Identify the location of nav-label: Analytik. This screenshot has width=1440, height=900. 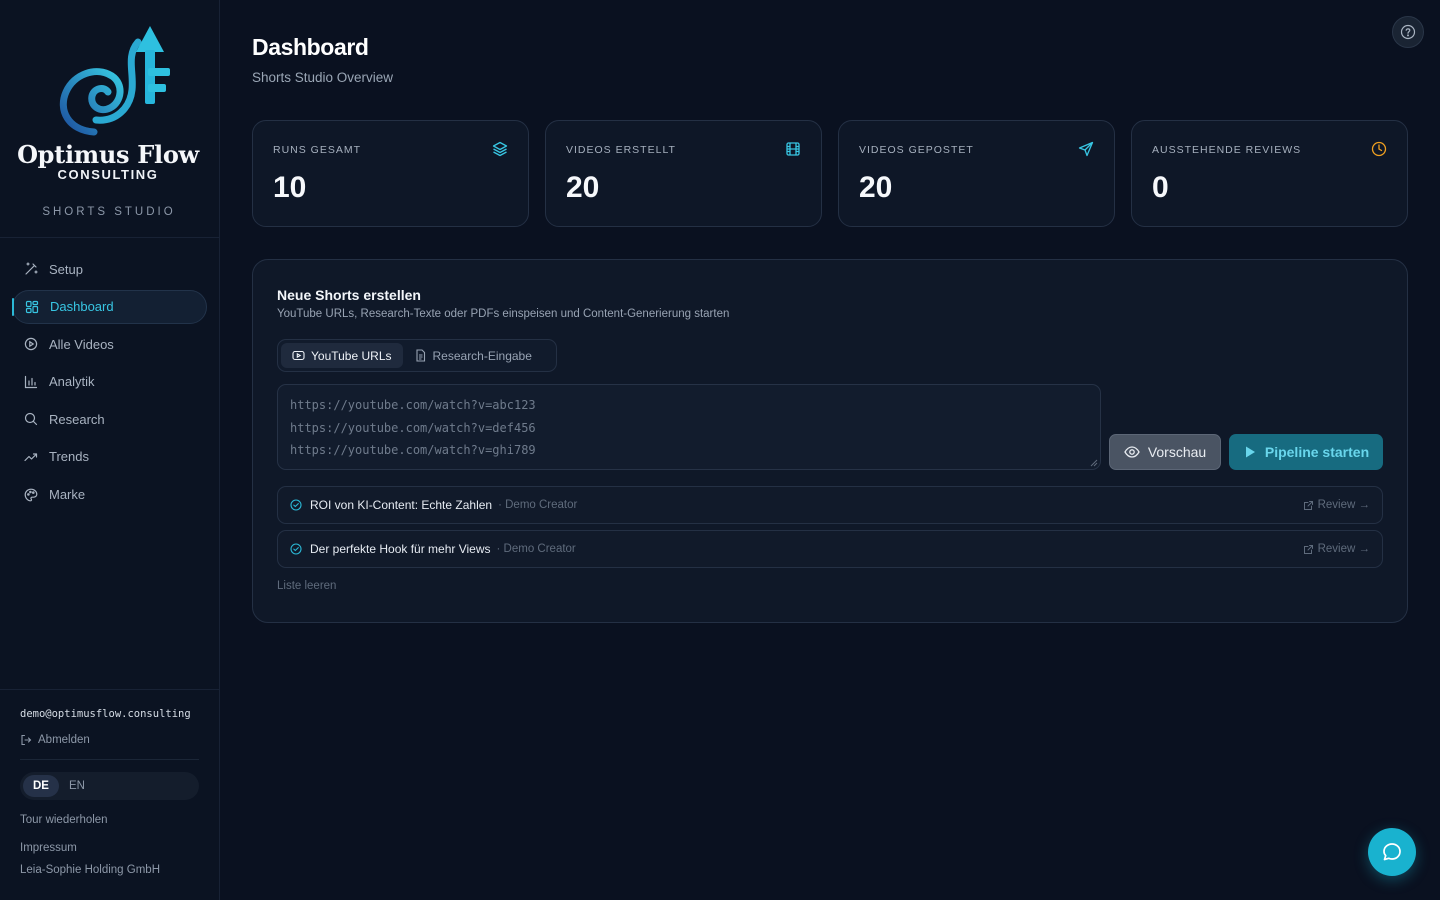
(72, 382).